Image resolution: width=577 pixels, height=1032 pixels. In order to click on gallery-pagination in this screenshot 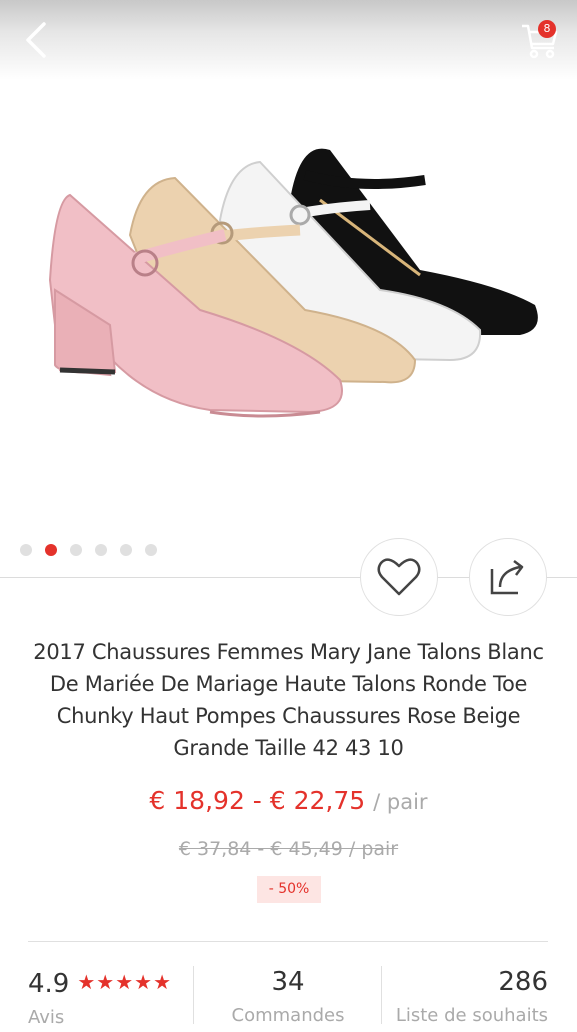, I will do `click(88, 550)`.